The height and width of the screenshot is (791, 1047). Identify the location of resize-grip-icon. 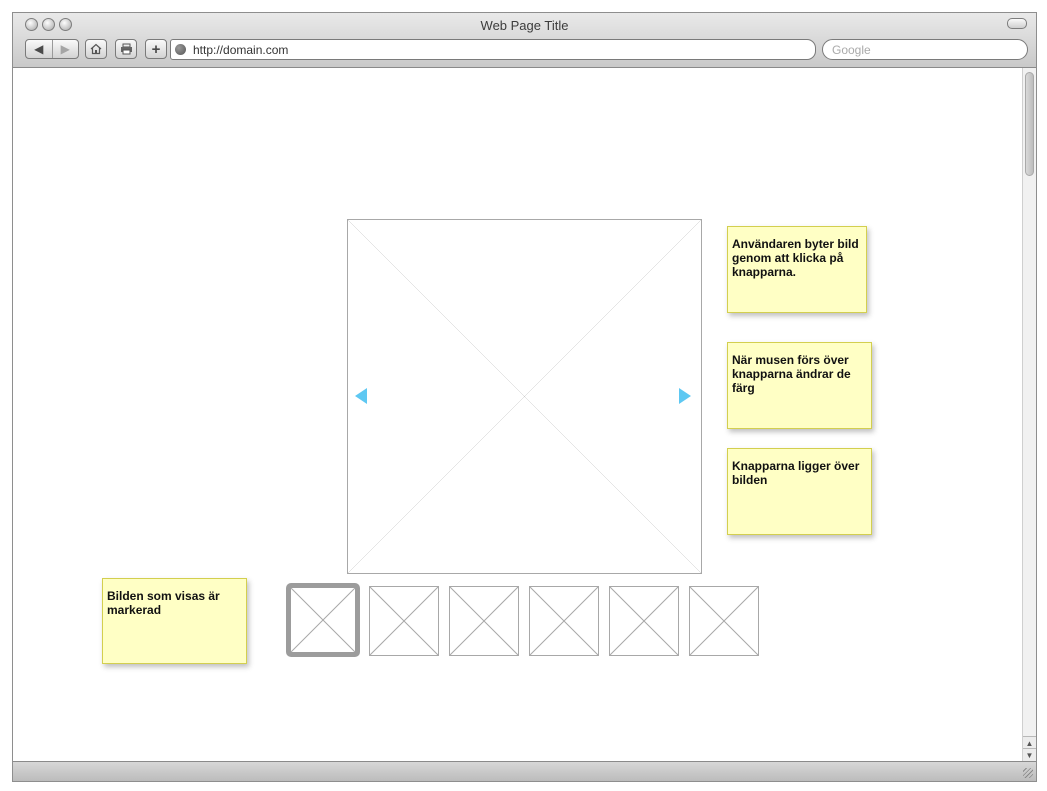
(1028, 773).